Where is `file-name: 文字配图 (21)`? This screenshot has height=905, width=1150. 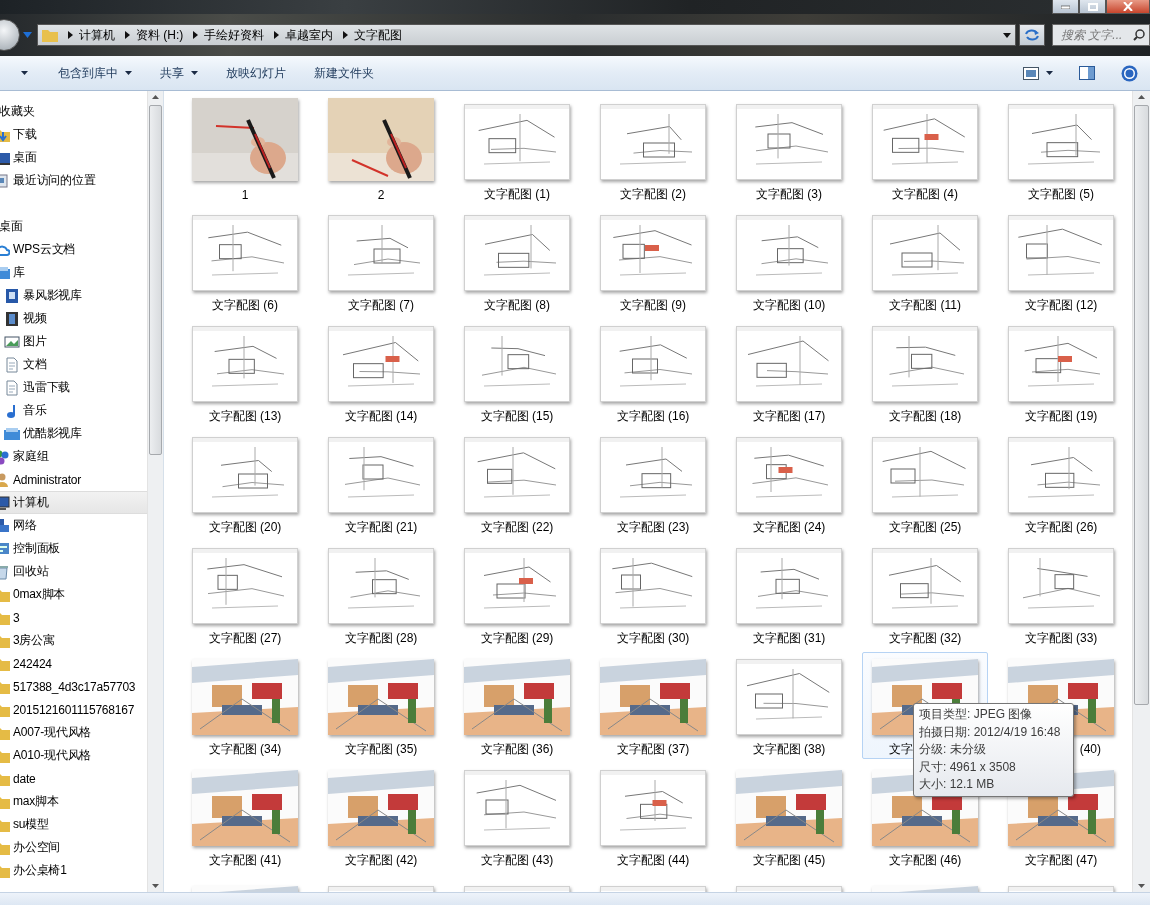
file-name: 文字配图 (21) is located at coordinates (381, 527).